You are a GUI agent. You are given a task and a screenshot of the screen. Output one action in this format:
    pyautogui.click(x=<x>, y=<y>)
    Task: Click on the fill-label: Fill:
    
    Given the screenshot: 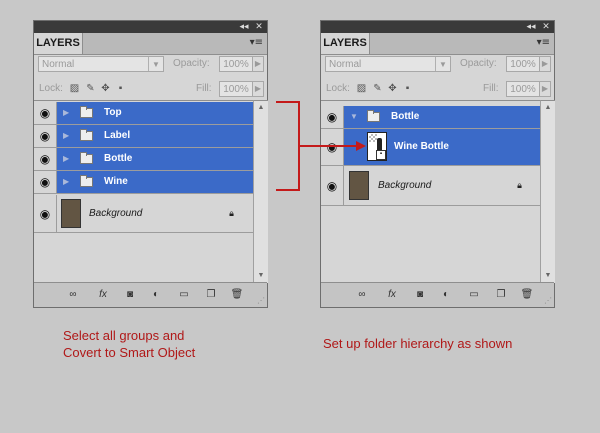 What is the action you would take?
    pyautogui.click(x=491, y=88)
    